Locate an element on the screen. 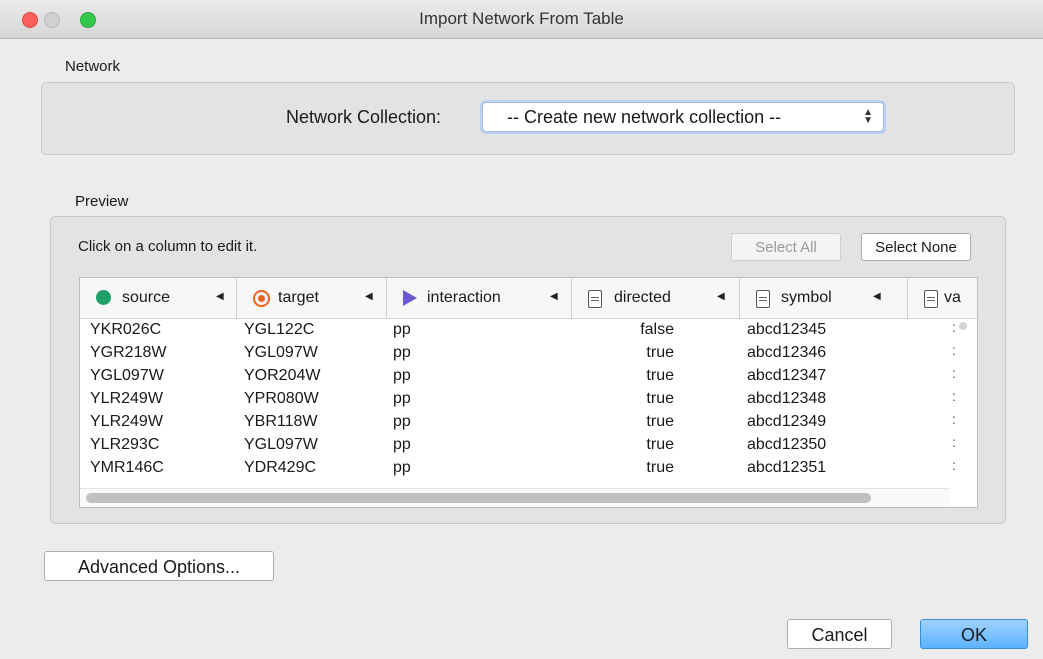 Image resolution: width=1043 pixels, height=659 pixels. table-cell: YGL122C is located at coordinates (279, 329).